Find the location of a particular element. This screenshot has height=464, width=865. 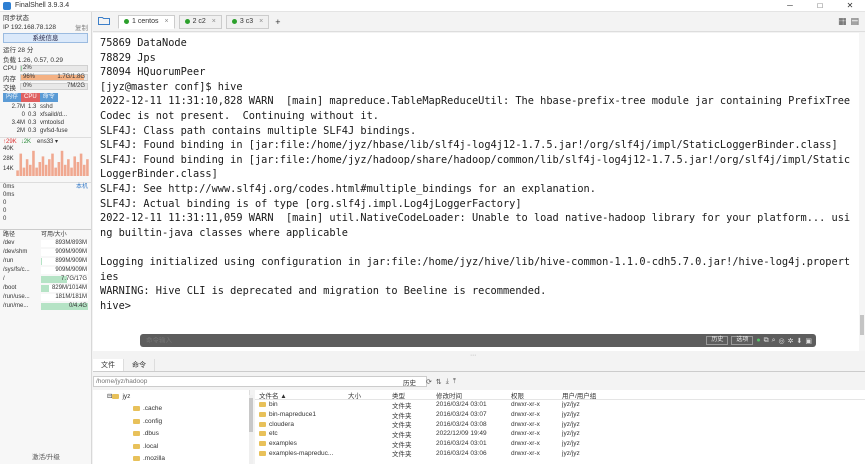

tree-item: .local is located at coordinates (171, 446).